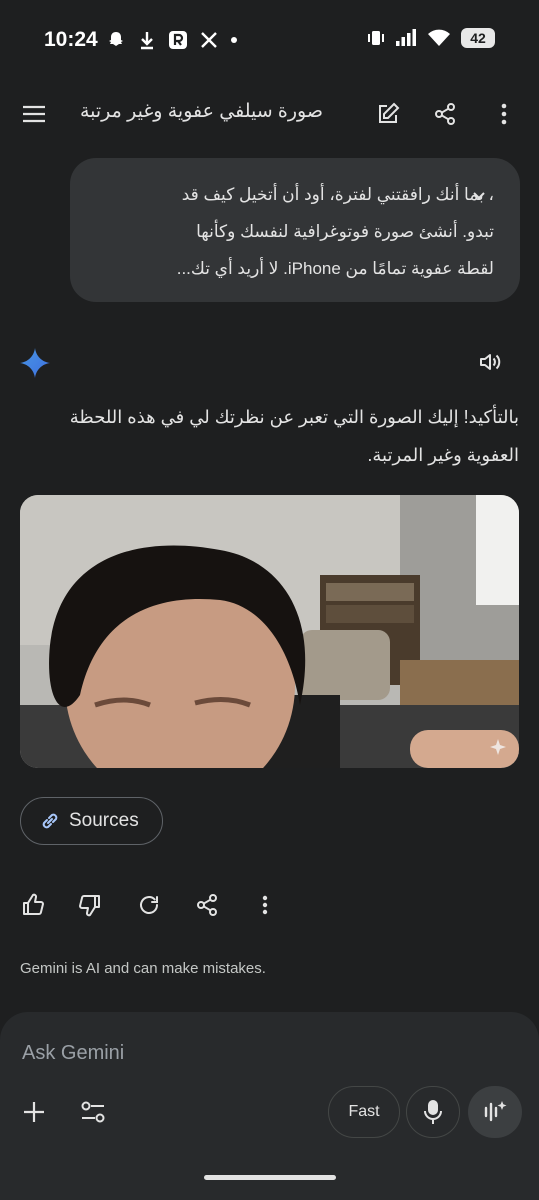 The image size is (539, 1200). What do you see at coordinates (207, 905) in the screenshot?
I see `response-share-icon` at bounding box center [207, 905].